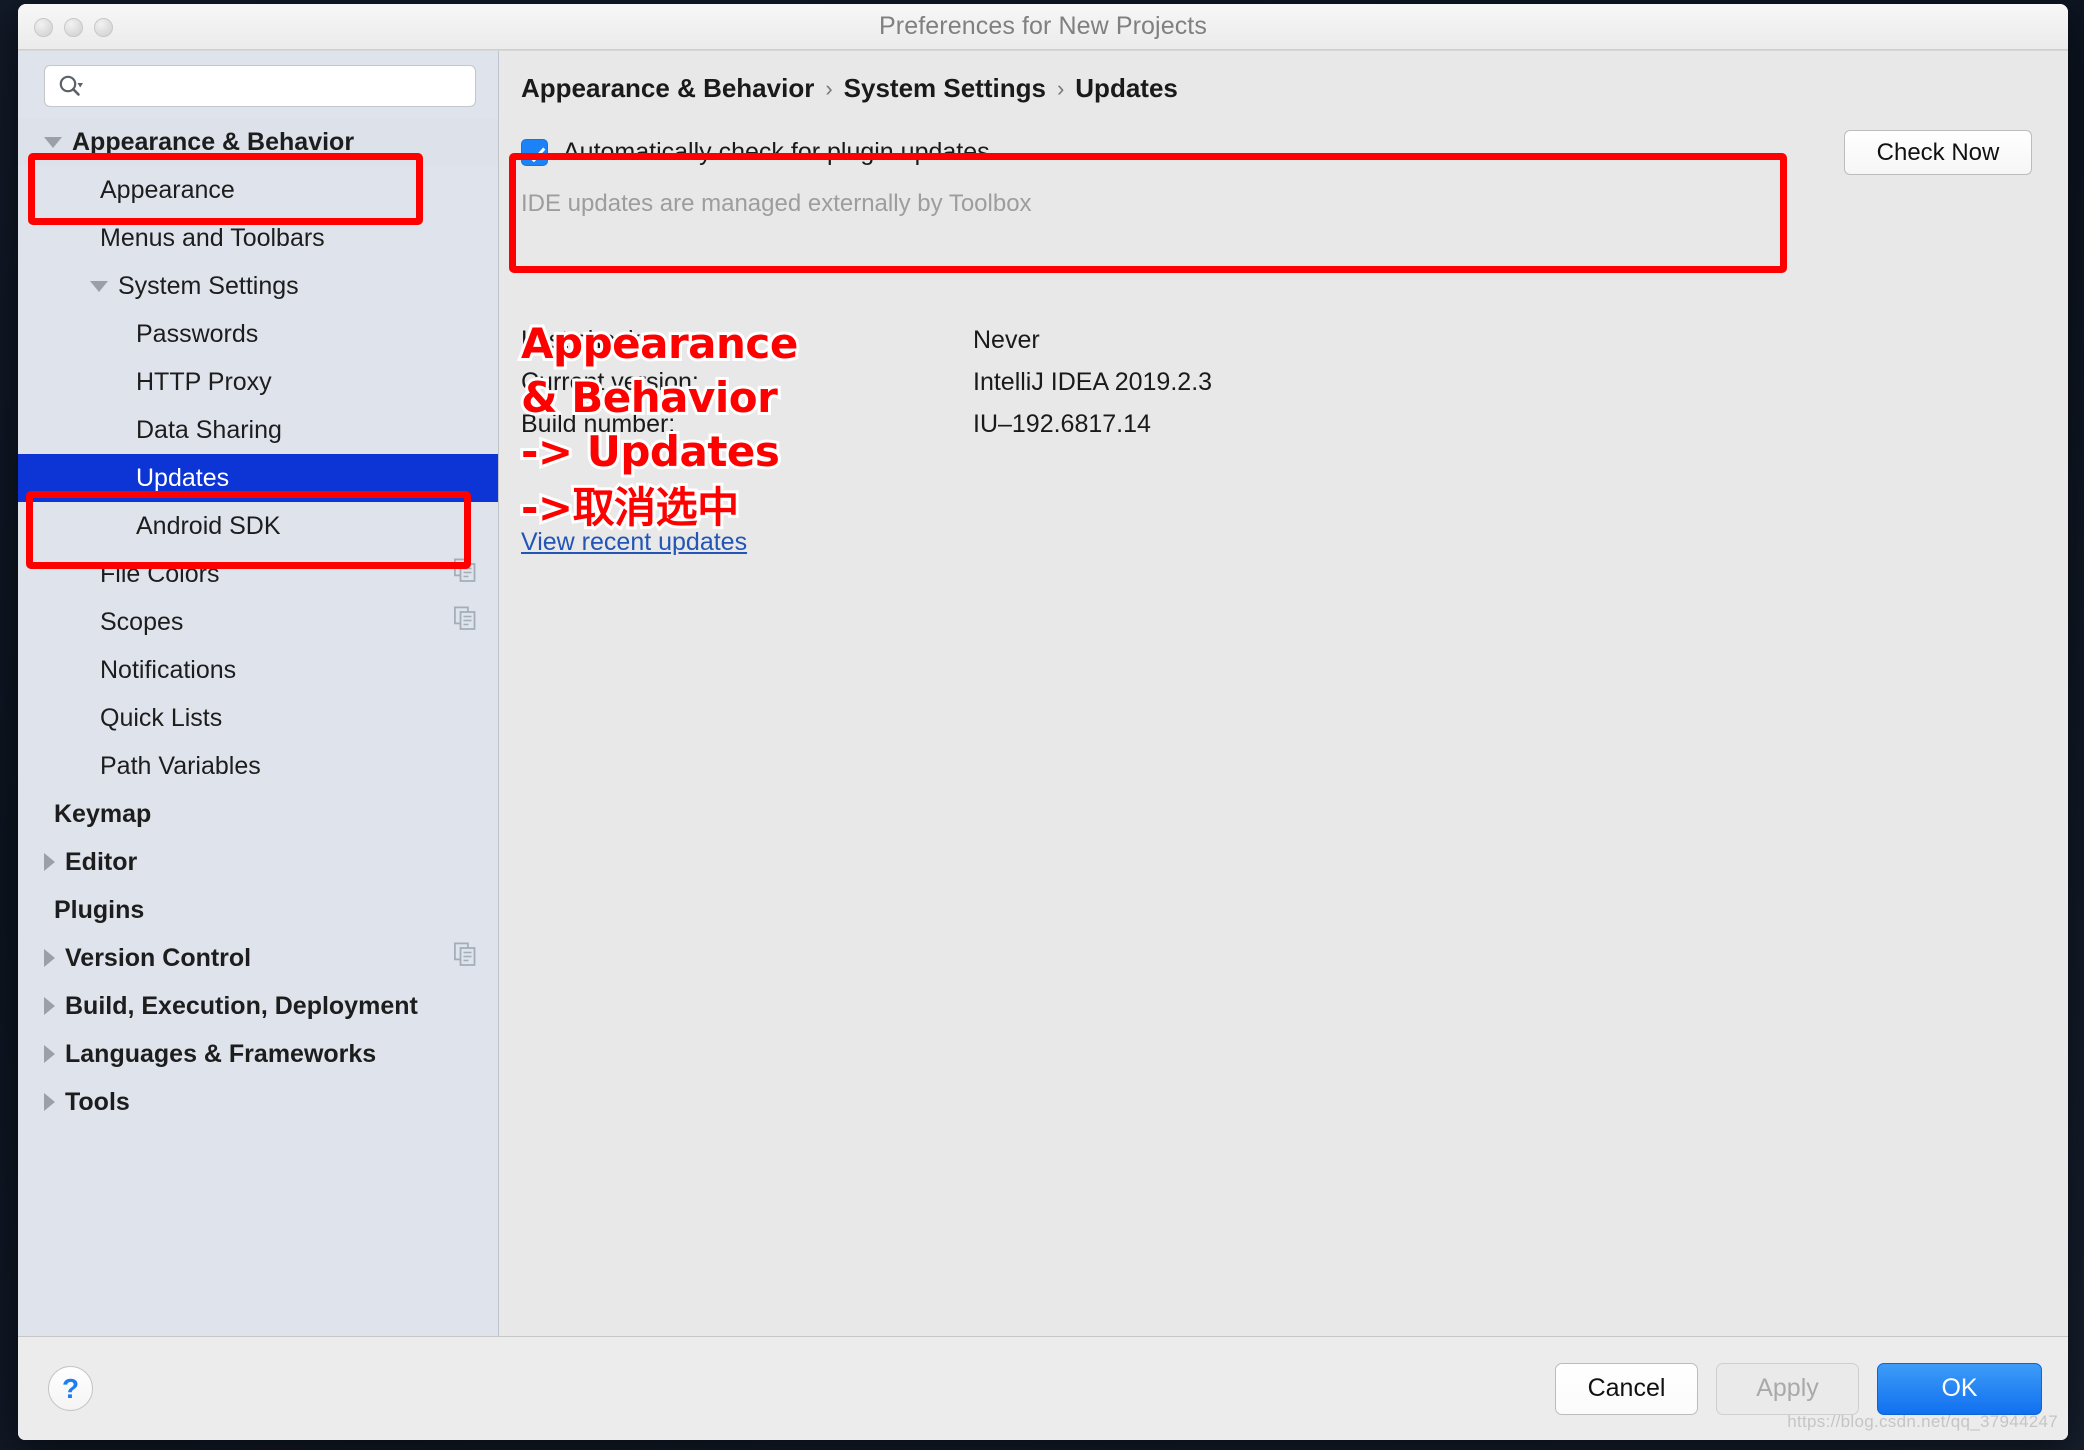 This screenshot has height=1450, width=2084. Describe the element at coordinates (258, 478) in the screenshot. I see `sidebar-item-updates: Updates` at that location.